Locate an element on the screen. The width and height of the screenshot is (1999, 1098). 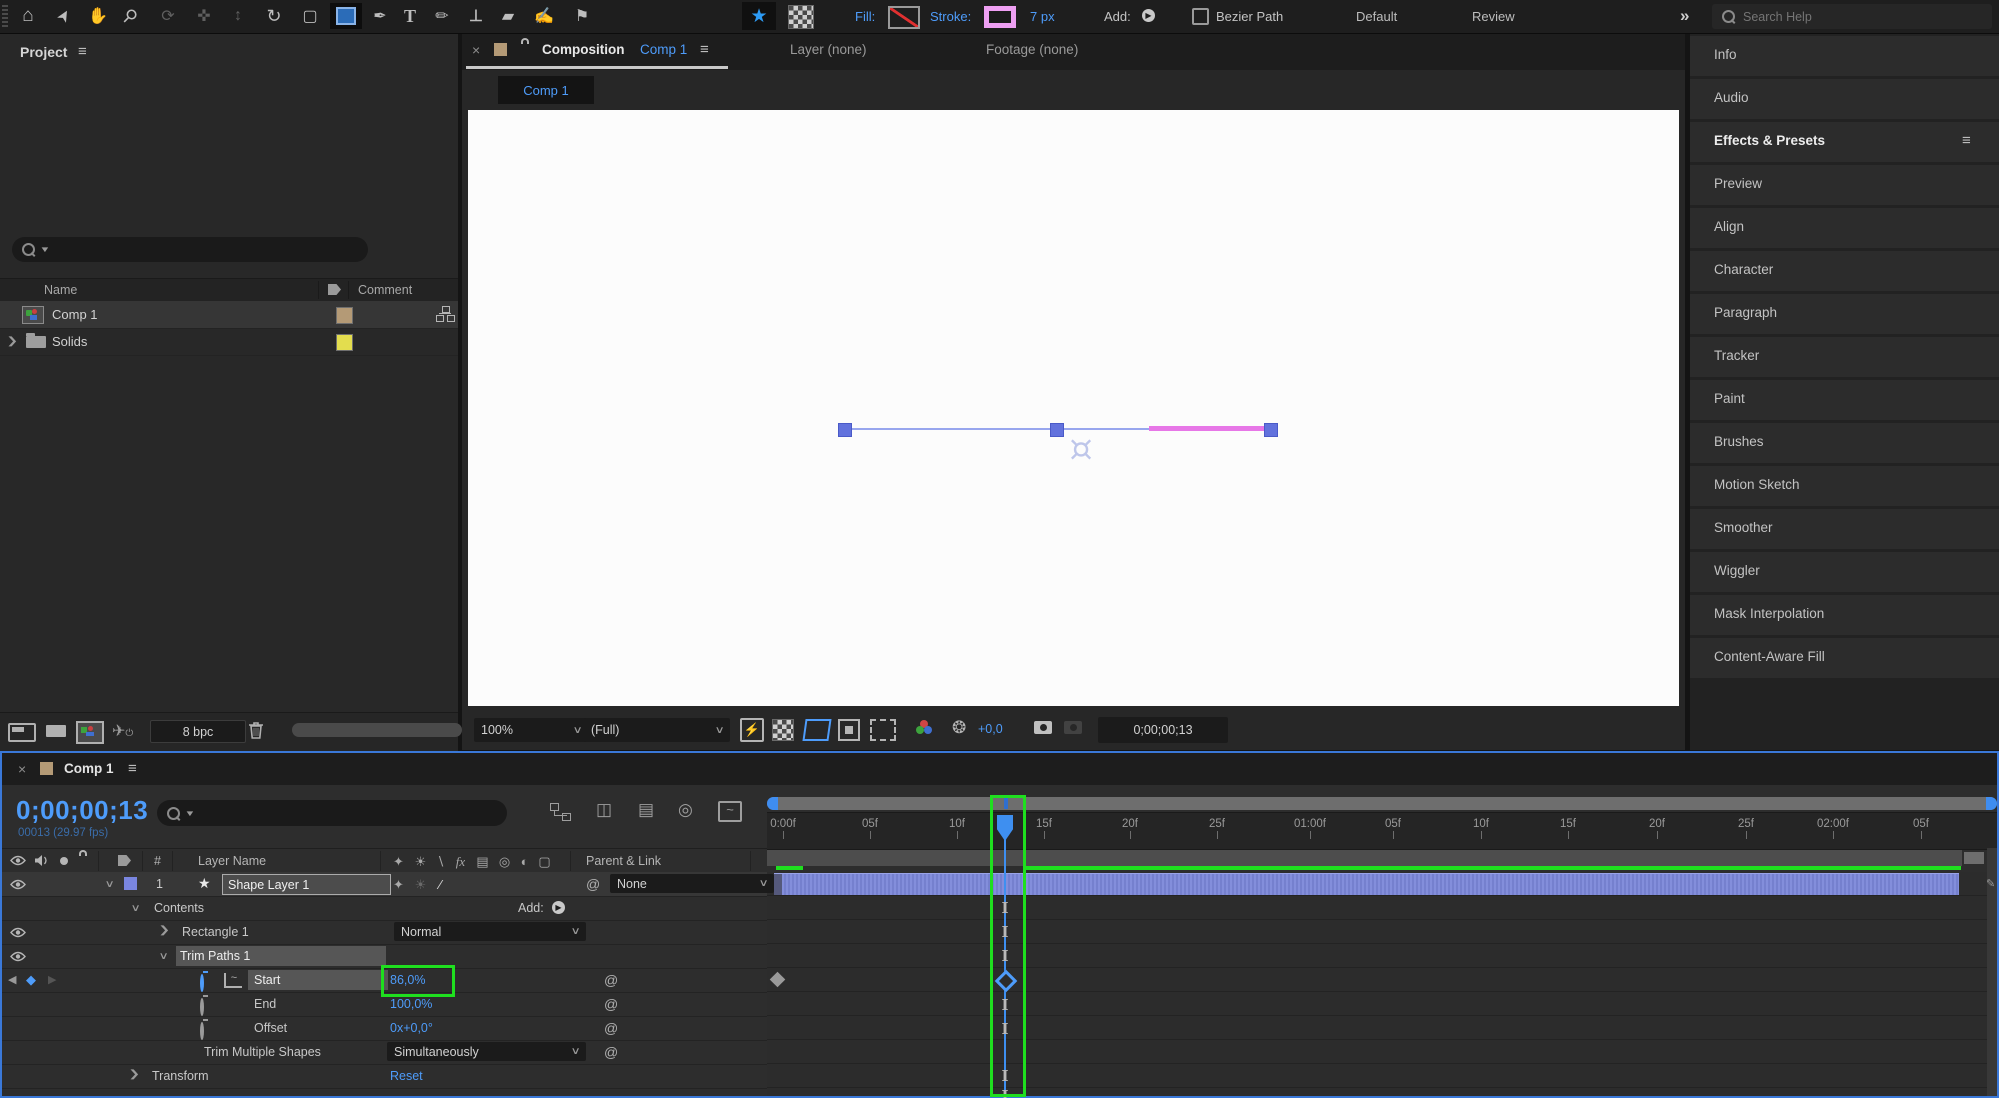
parent-pickwhip-icon: @ is located at coordinates (593, 884).